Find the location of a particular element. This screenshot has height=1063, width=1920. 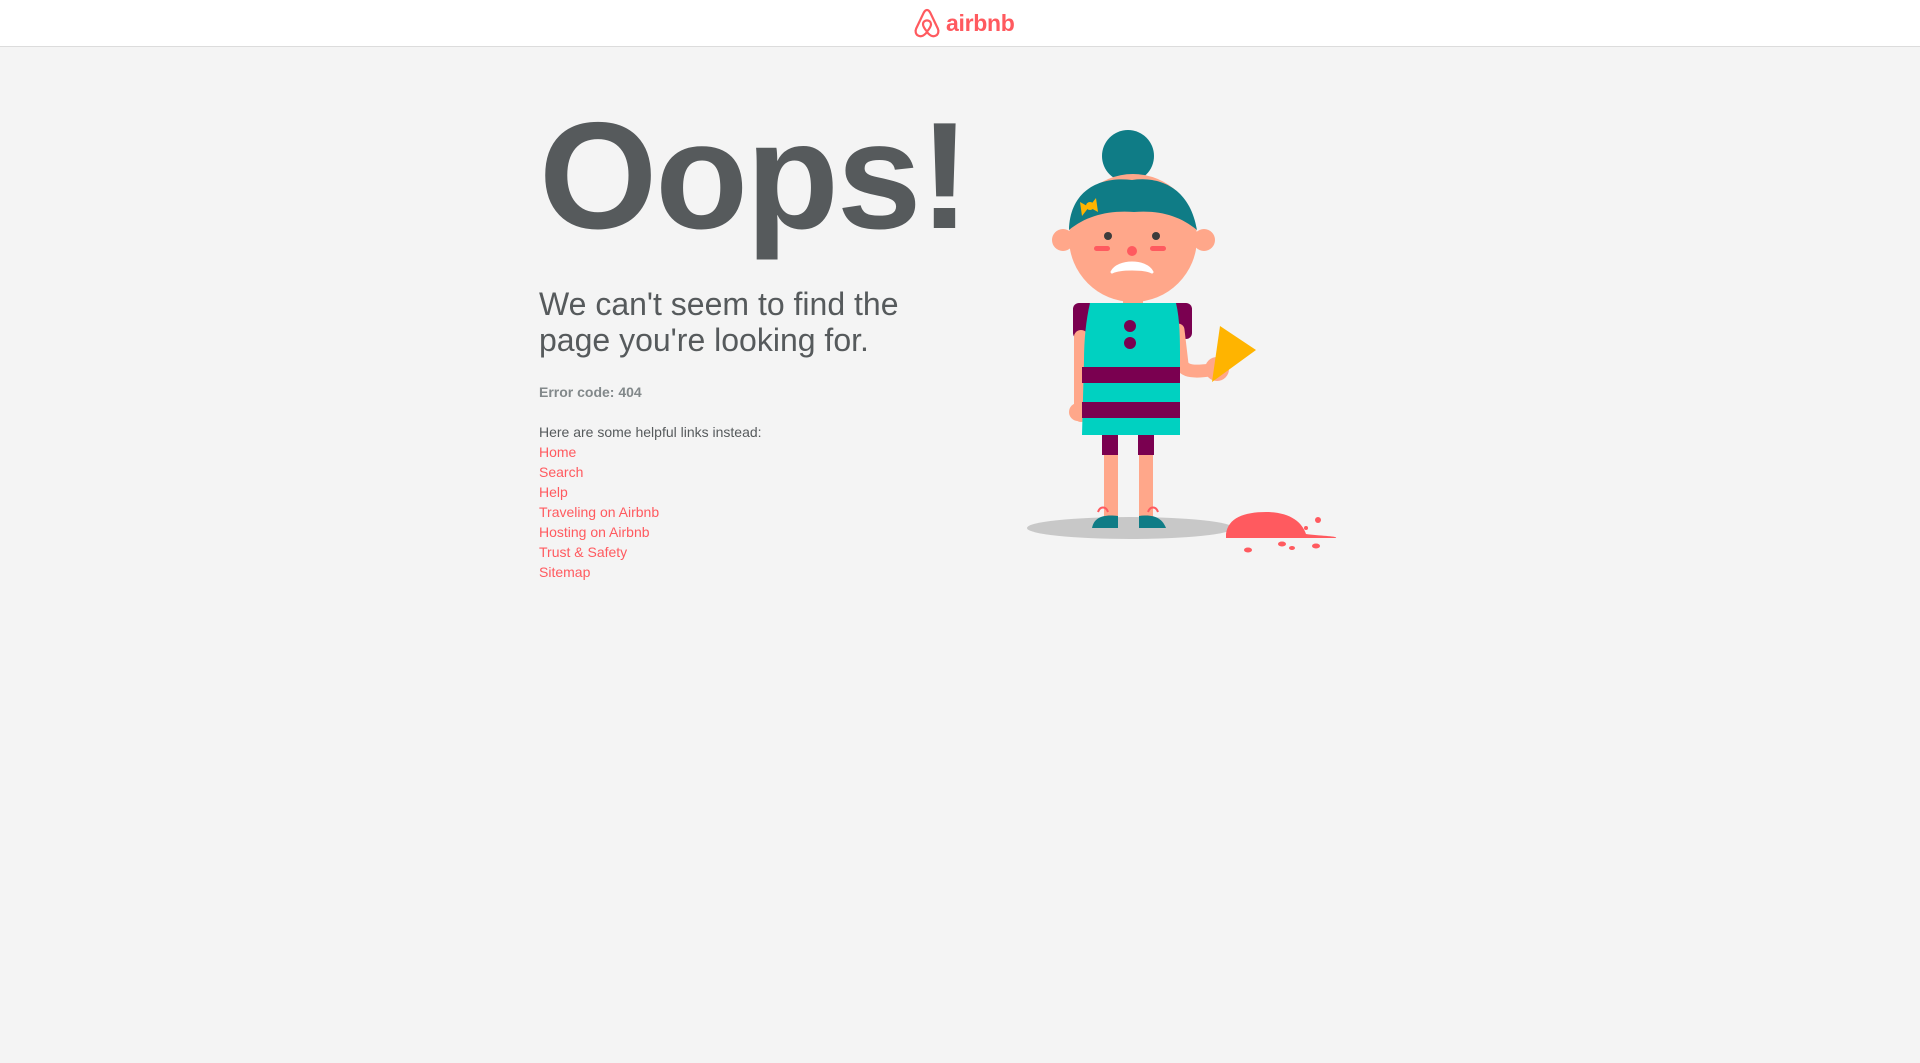

list-item: Trust & Safety is located at coordinates (759, 552).